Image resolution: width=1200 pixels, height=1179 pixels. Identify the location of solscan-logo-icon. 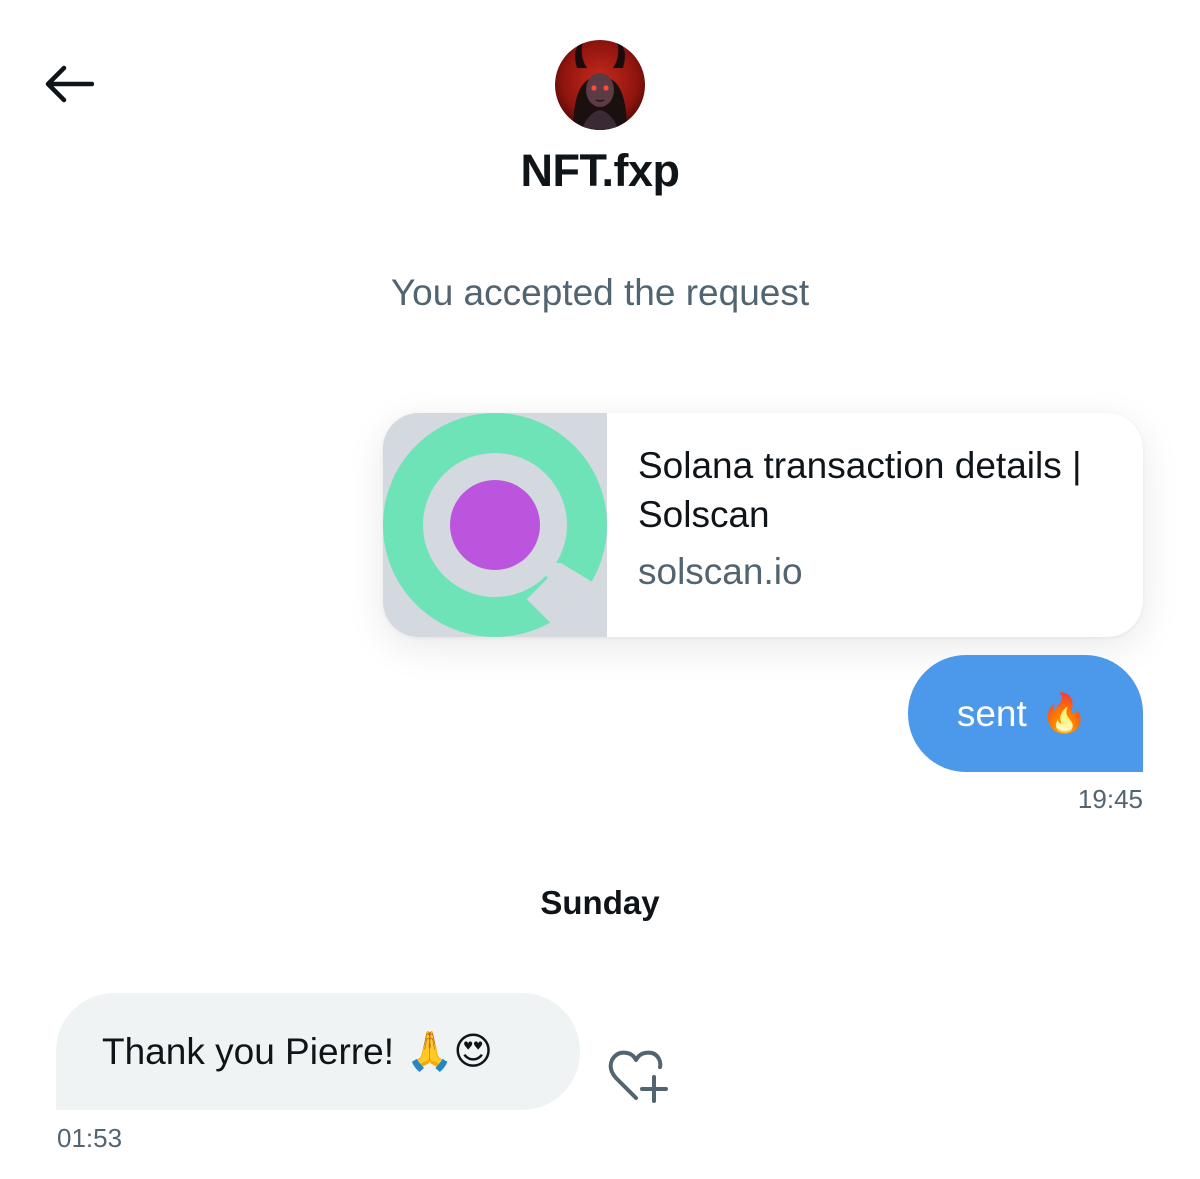
(495, 525).